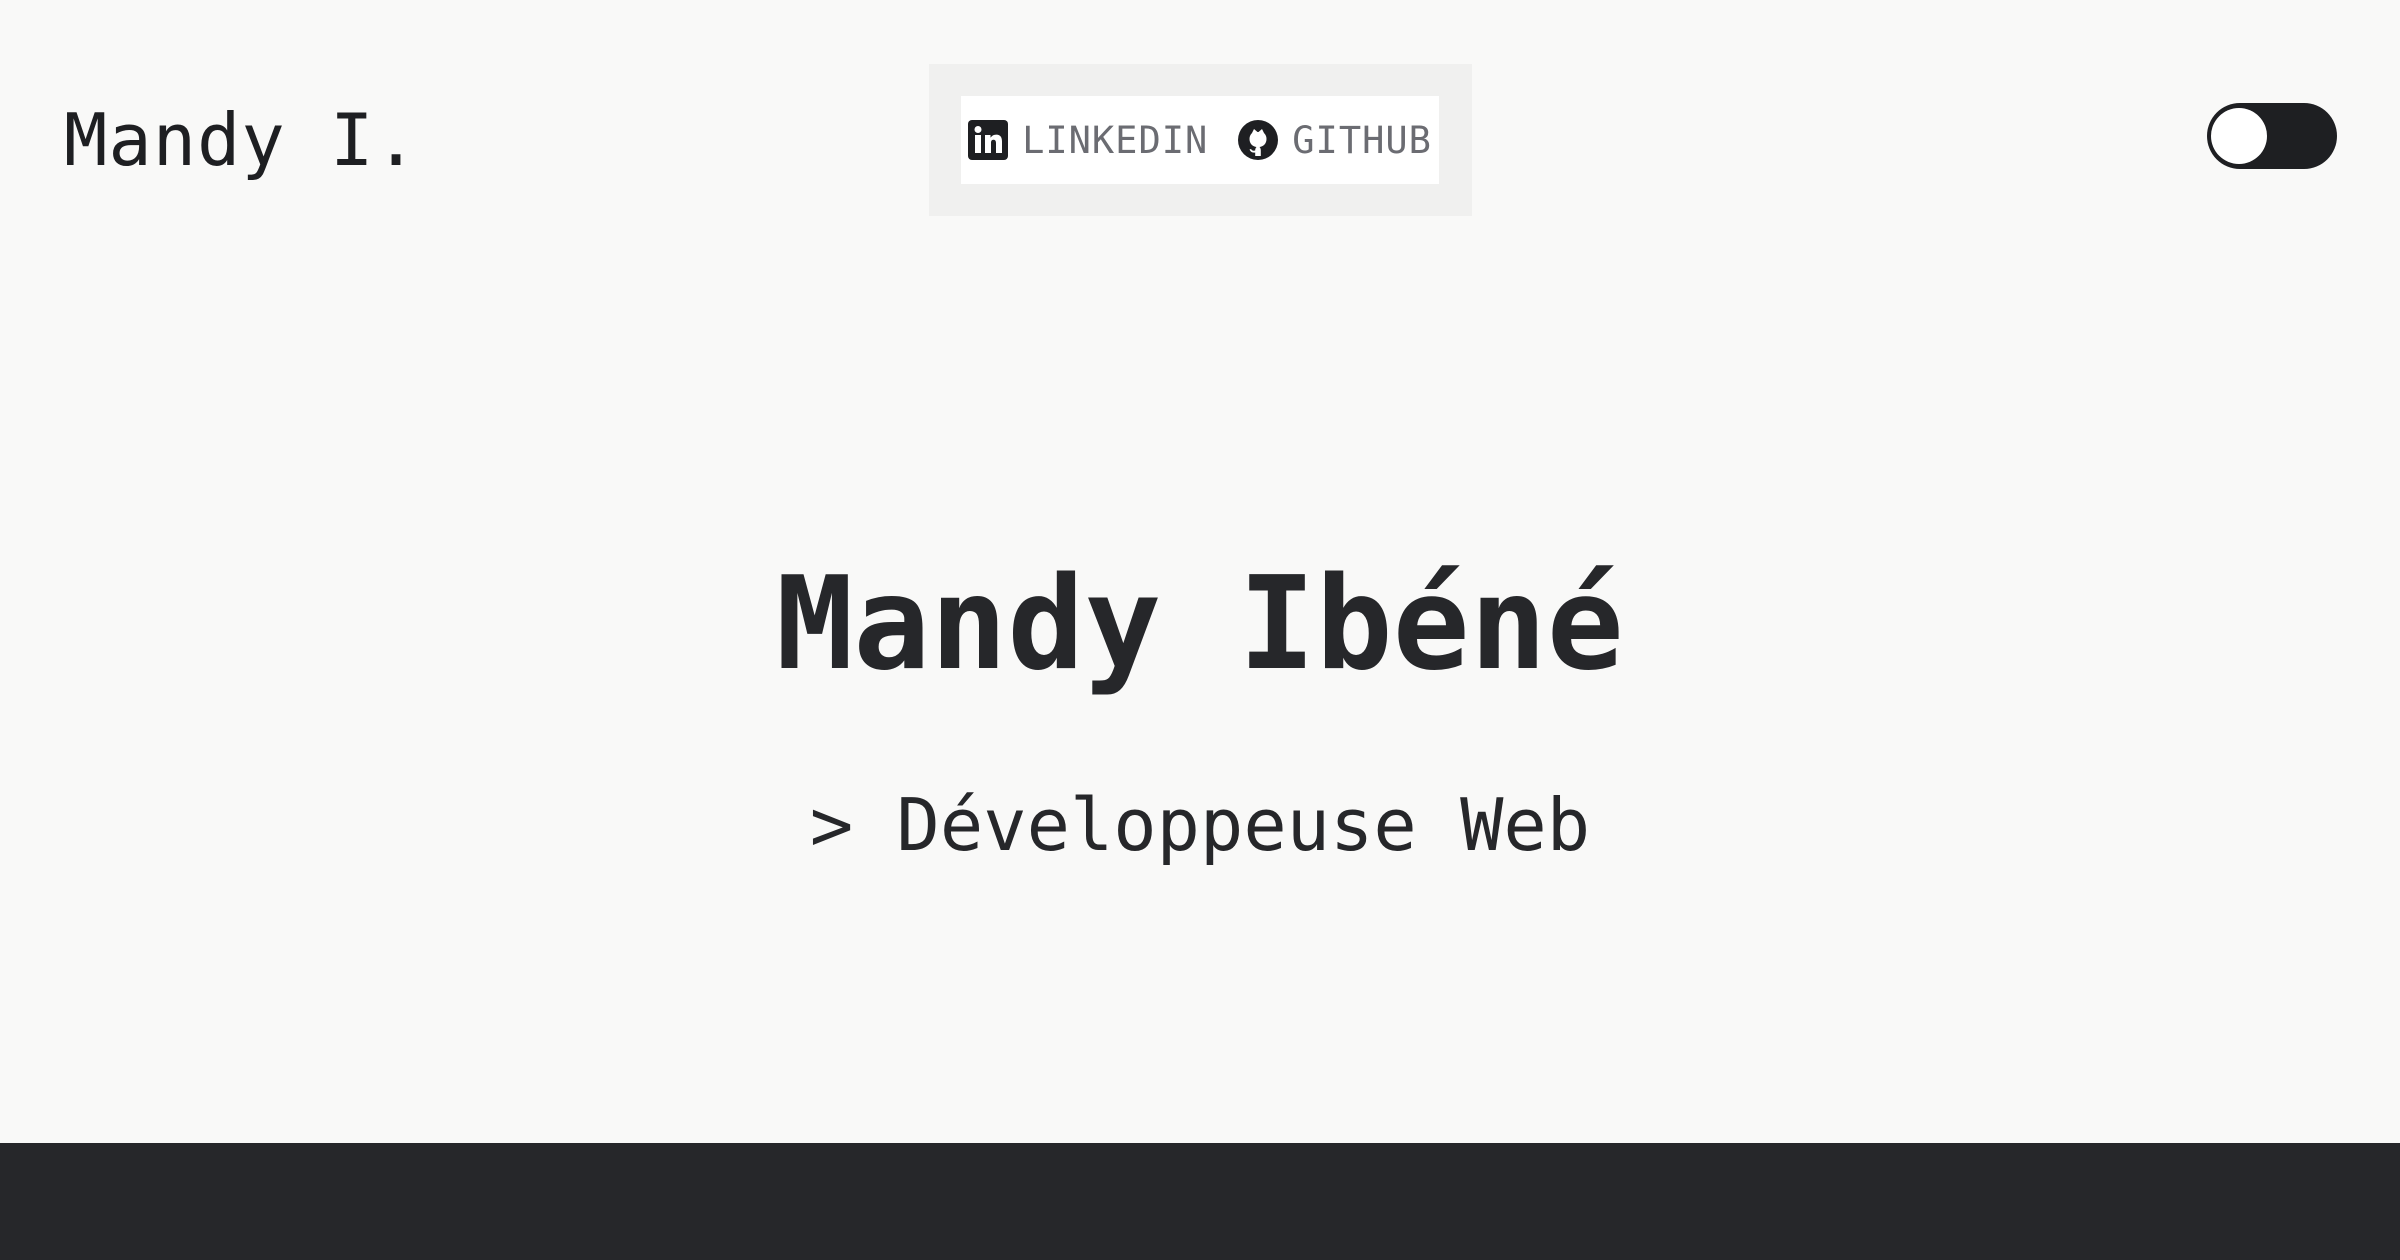 The height and width of the screenshot is (1260, 2400). Describe the element at coordinates (1362, 140) in the screenshot. I see `github-label: GITHUB` at that location.